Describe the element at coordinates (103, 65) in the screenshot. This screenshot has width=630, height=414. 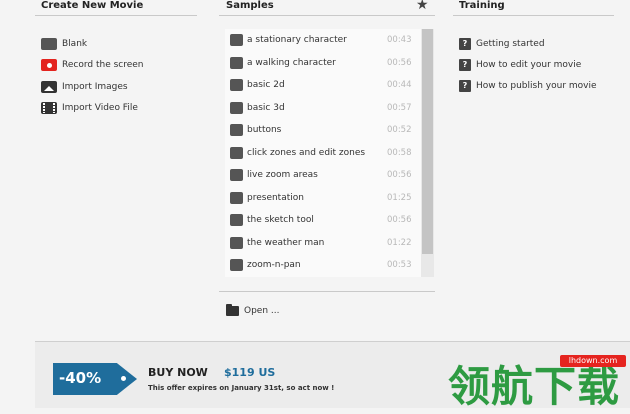
I see `create-item-label: Record the screen` at that location.